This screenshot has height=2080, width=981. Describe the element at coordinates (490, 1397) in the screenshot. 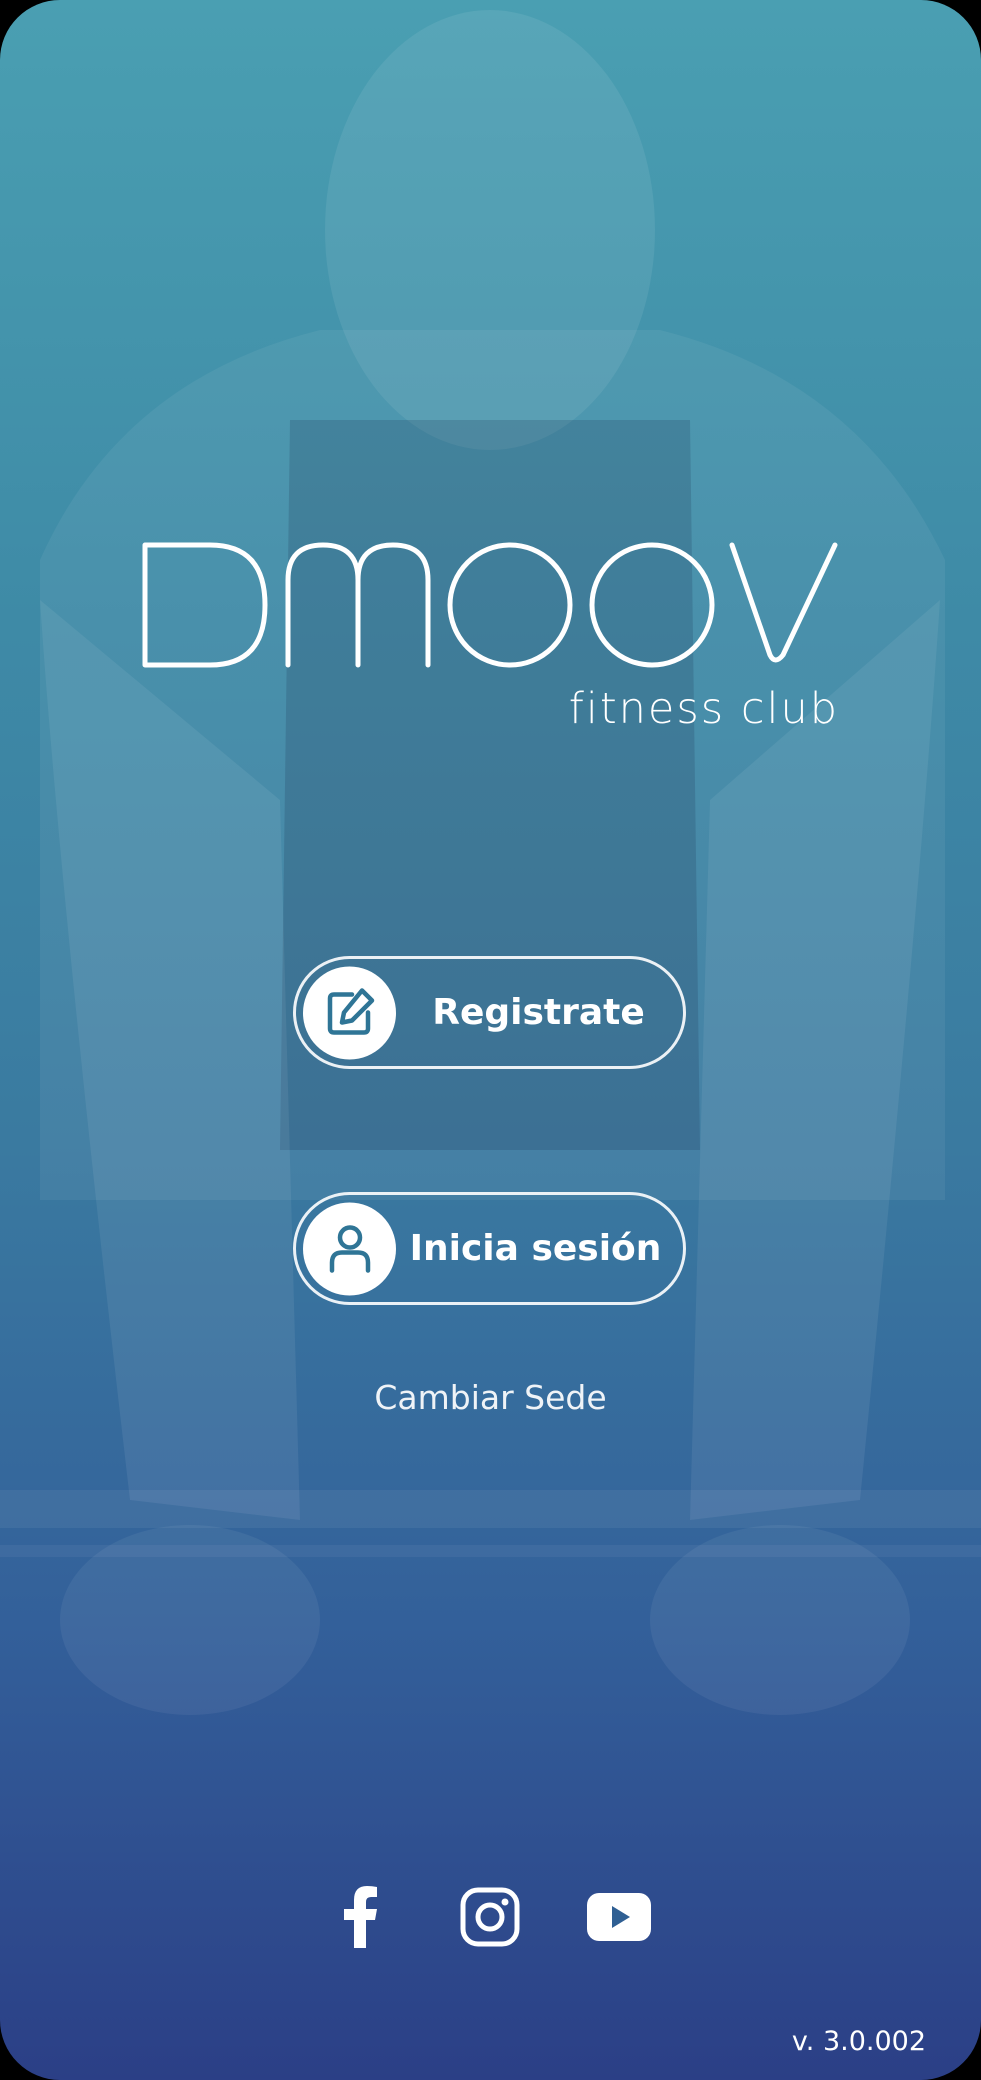

I see `change-site-link: Cambiar Sede` at that location.